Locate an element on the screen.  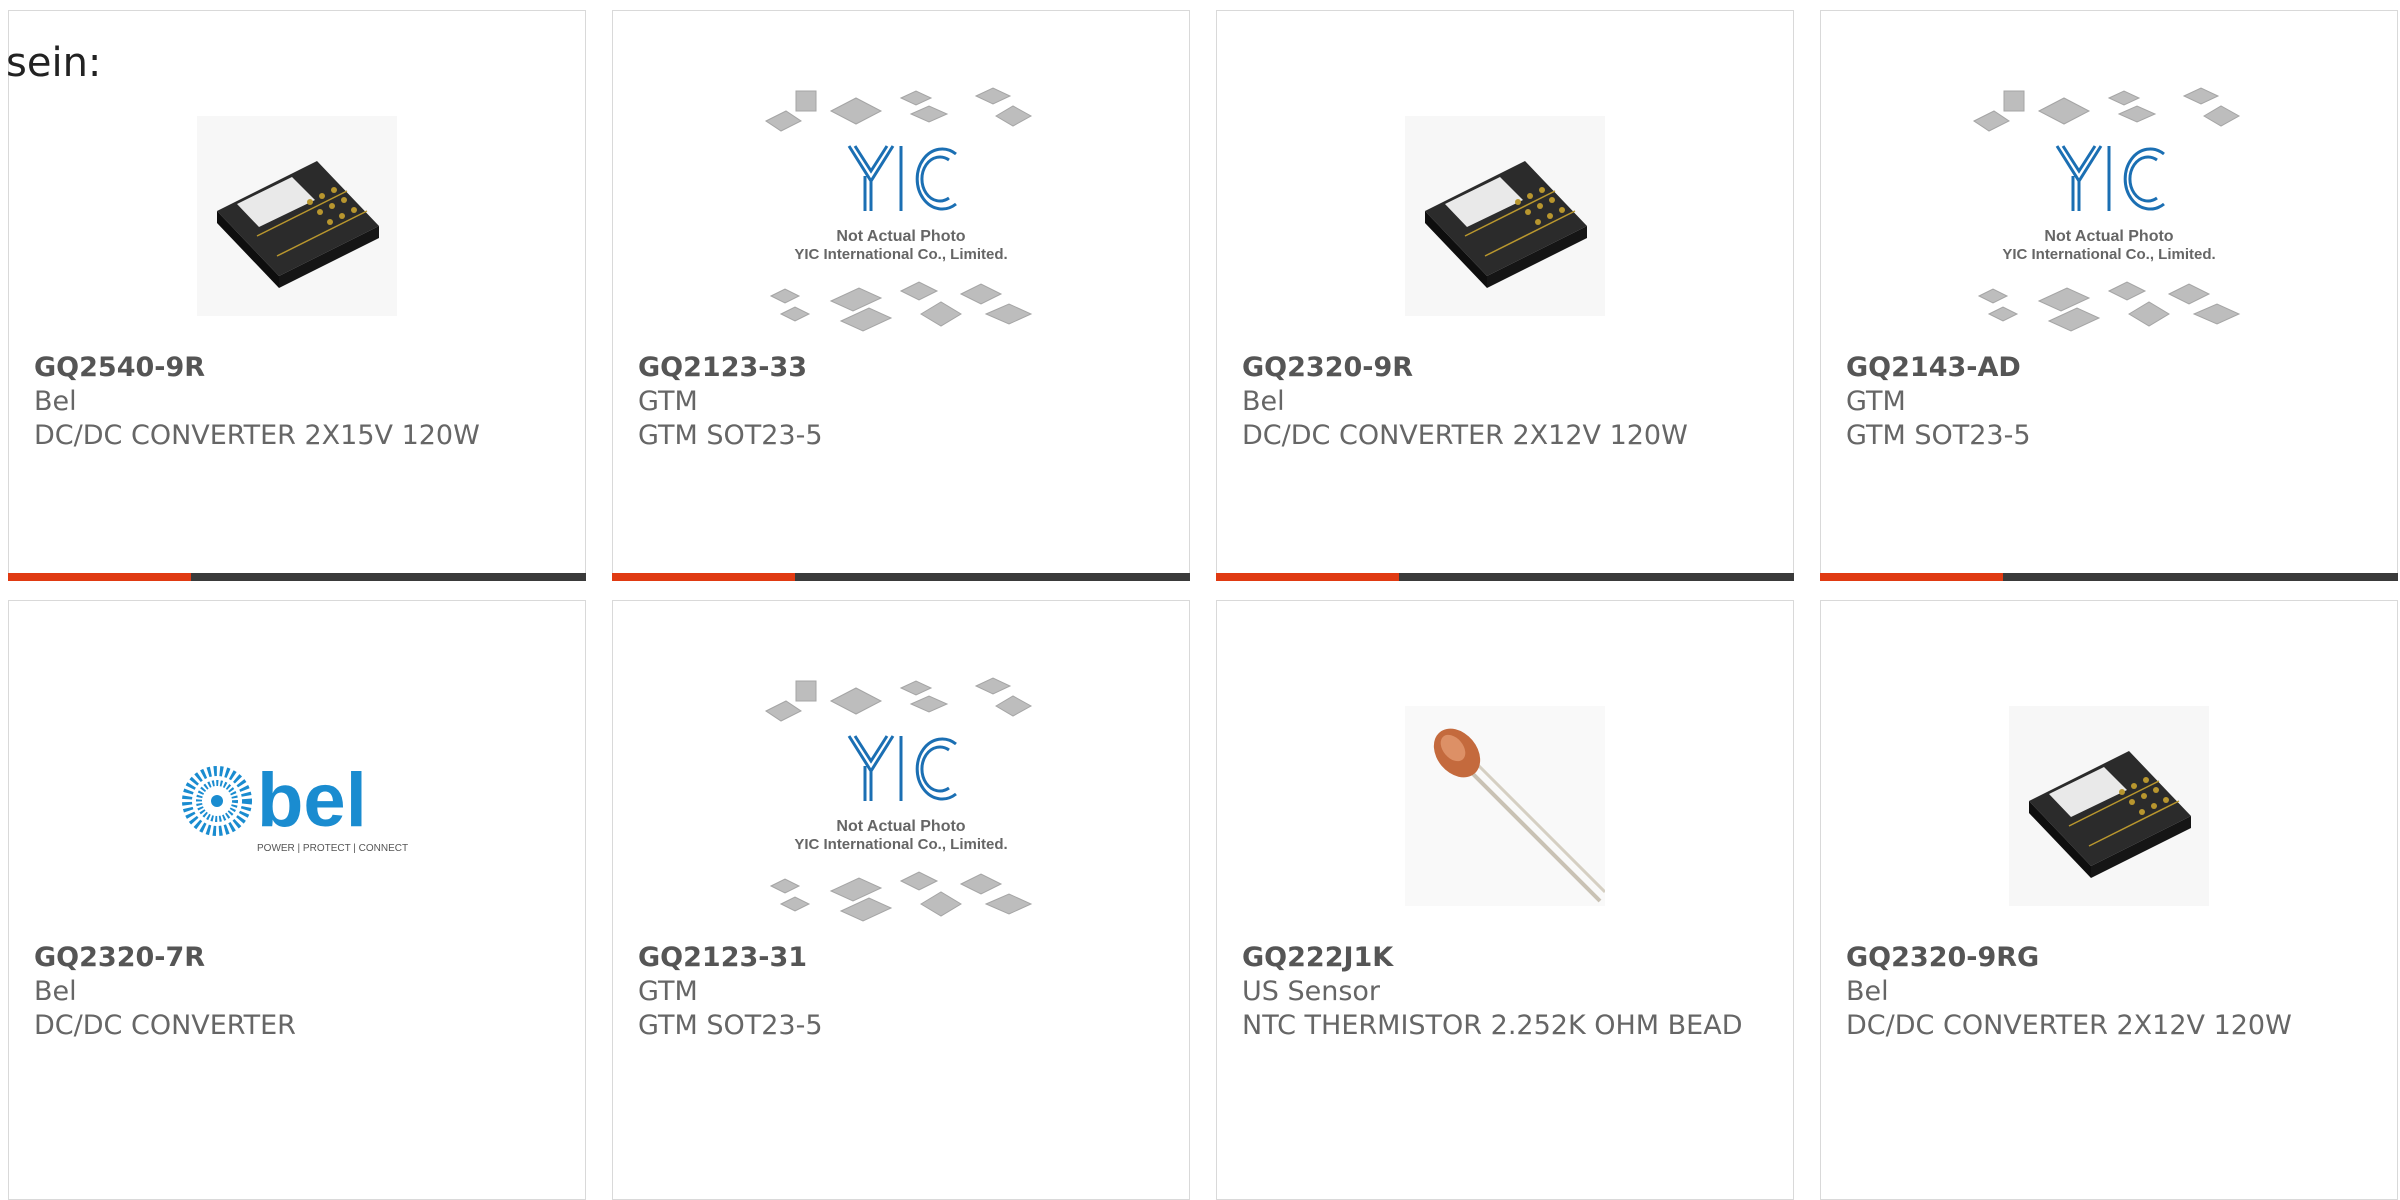
product-card: GQ2540-9R Bel DC/DC CONVERTER 2X15V 120W is located at coordinates (297, 295).